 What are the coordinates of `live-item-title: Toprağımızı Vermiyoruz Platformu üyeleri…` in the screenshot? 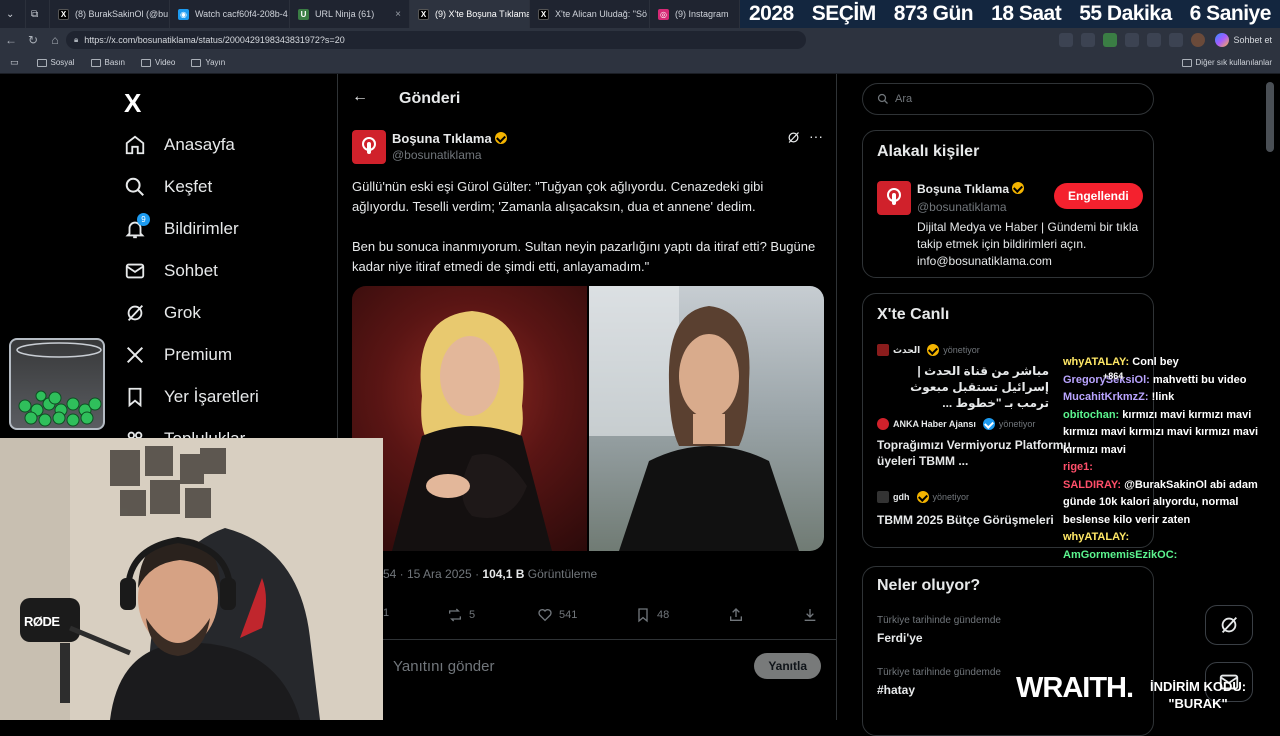 It's located at (977, 453).